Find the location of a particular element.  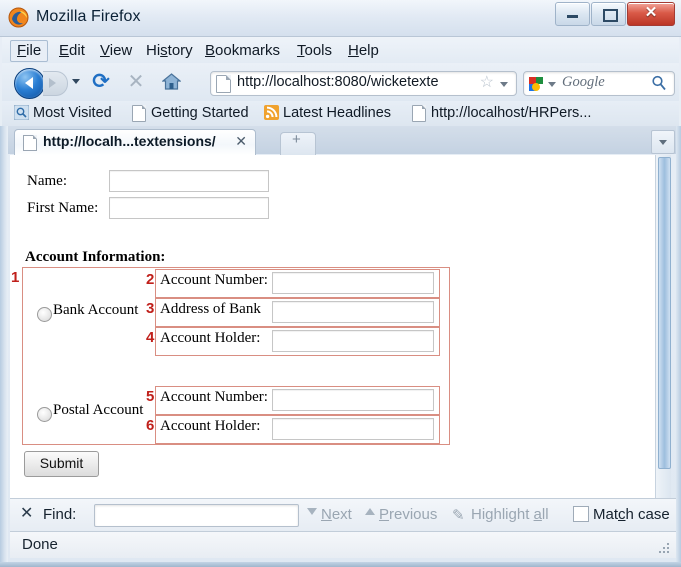

close-button: ✕ is located at coordinates (651, 14).